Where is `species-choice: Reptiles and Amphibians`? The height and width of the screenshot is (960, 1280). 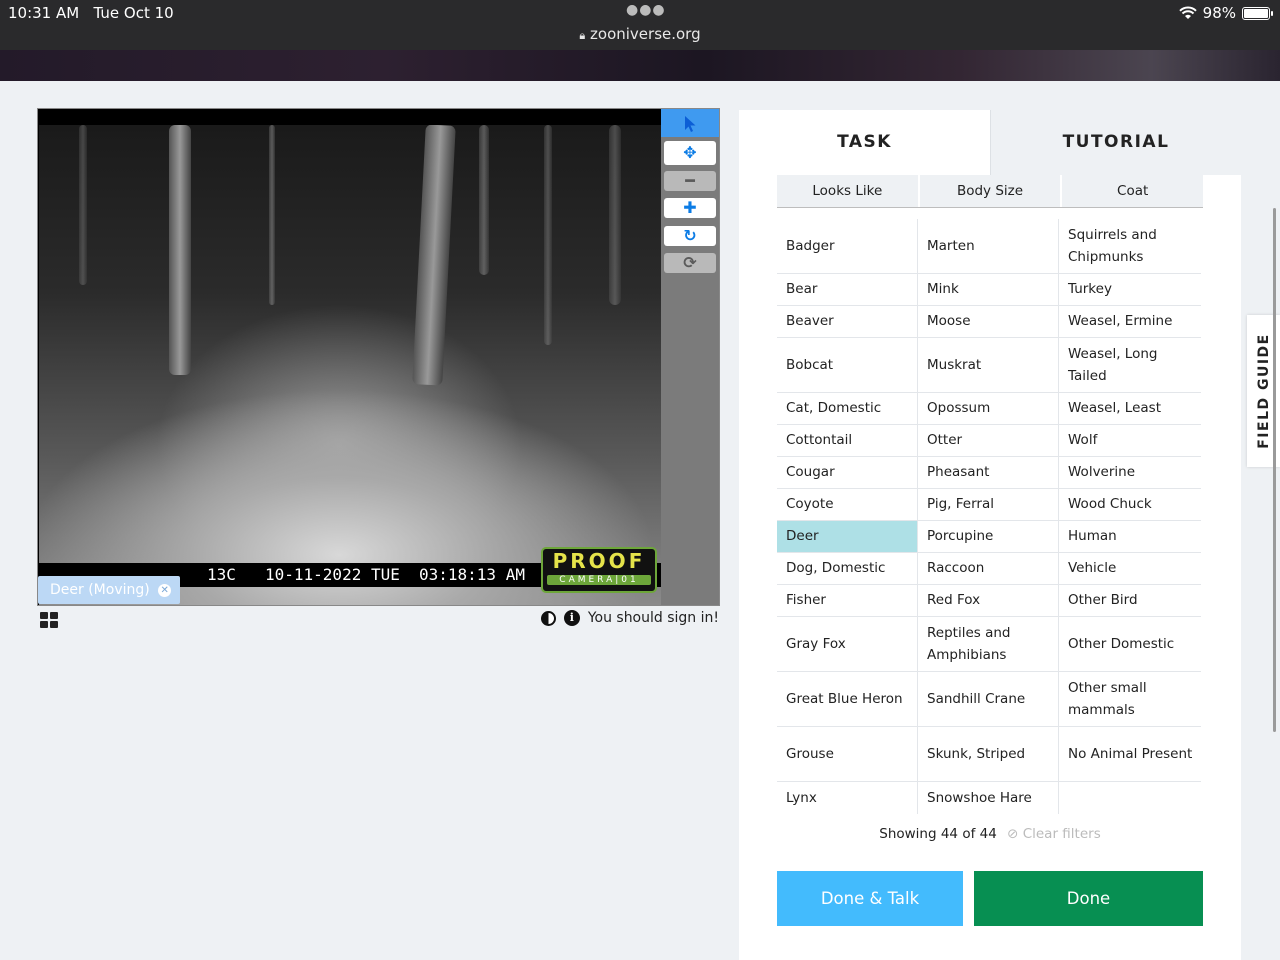
species-choice: Reptiles and Amphibians is located at coordinates (988, 644).